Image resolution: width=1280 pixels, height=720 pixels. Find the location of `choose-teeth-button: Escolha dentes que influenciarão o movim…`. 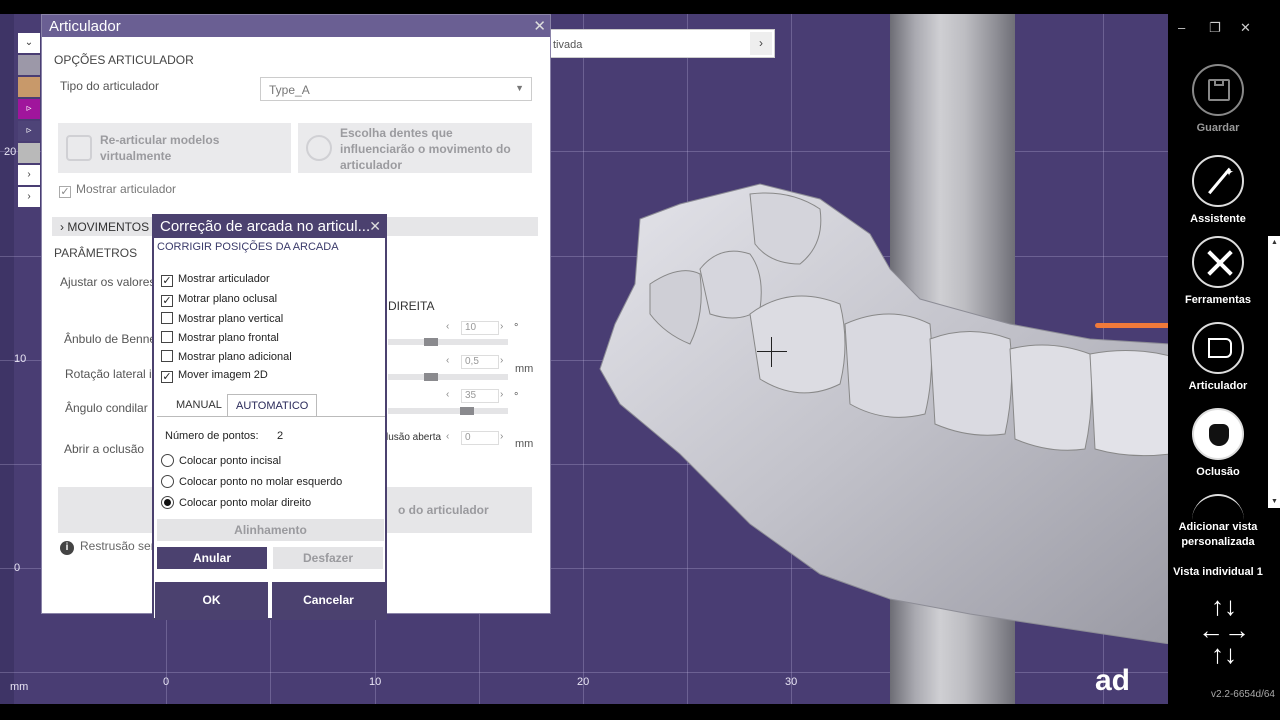

choose-teeth-button: Escolha dentes que influenciarão o movim… is located at coordinates (415, 148).